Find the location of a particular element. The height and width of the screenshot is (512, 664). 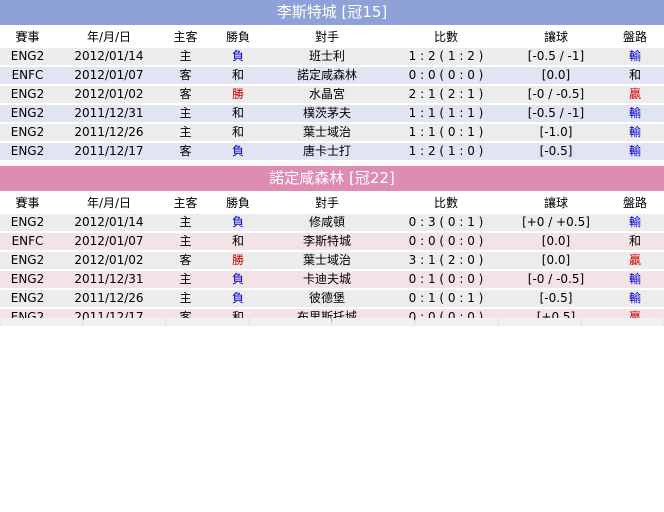

match-event: ENFC is located at coordinates (27, 75).